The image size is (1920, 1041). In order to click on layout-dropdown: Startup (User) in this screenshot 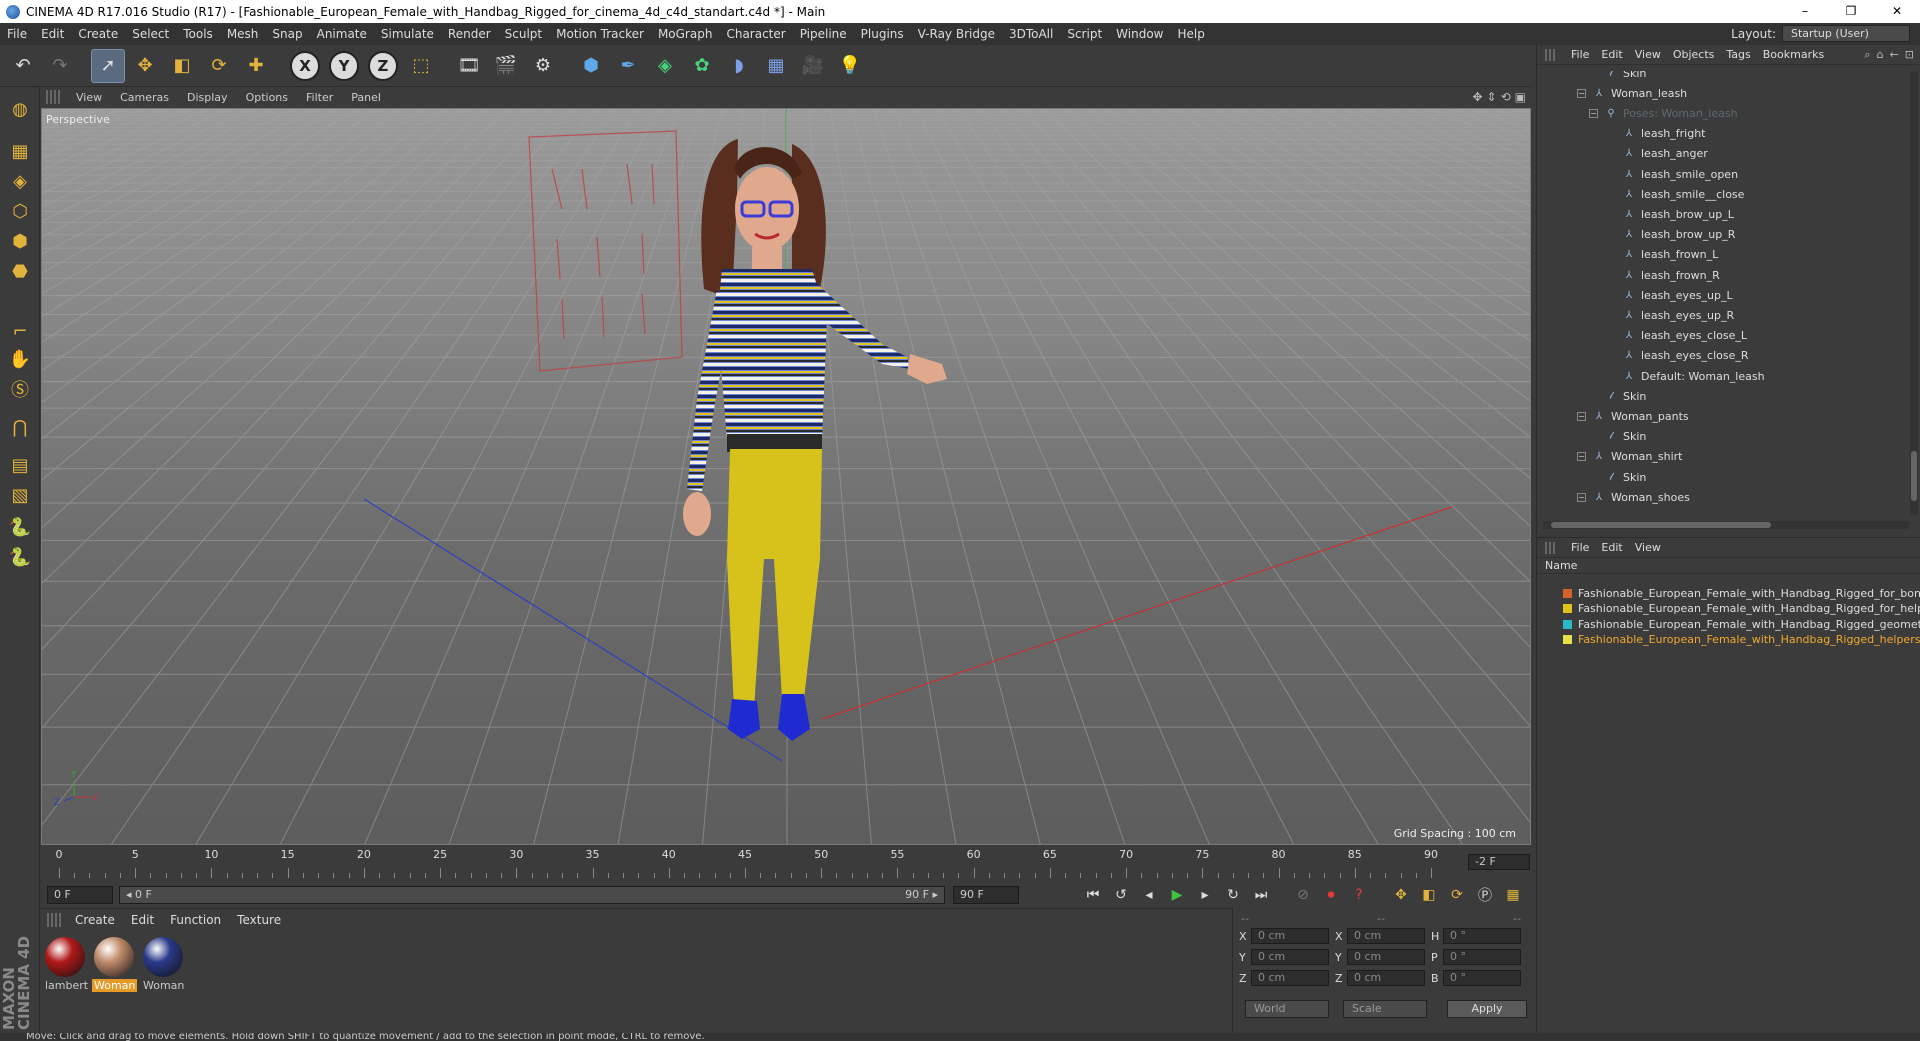, I will do `click(1846, 33)`.